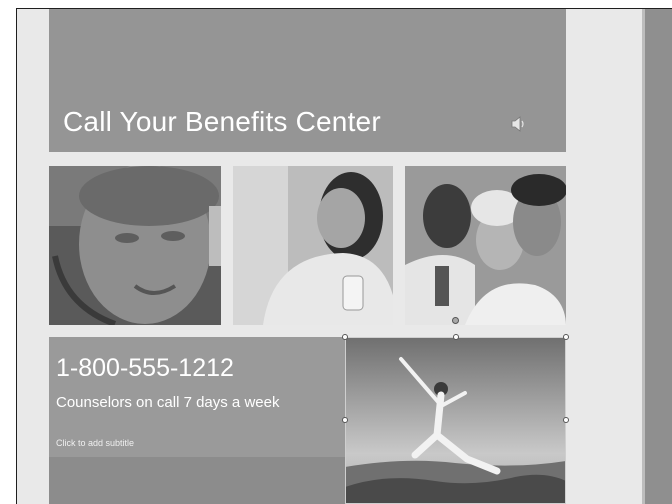 This screenshot has height=504, width=672. I want to click on resize-handle-top-left, so click(345, 337).